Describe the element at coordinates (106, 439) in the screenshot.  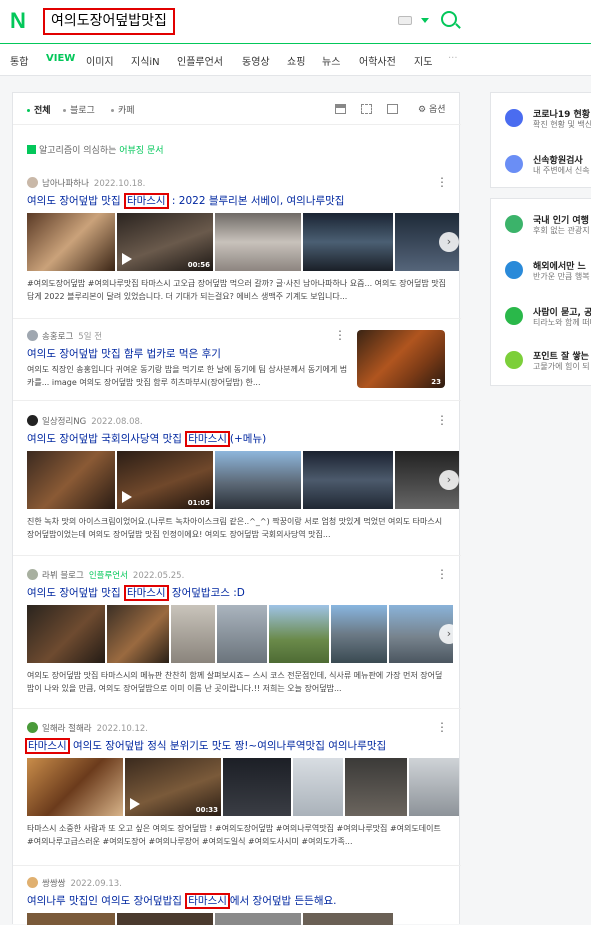
I see `title-text: 여의도 장어덮밥 국회의사당역 맛집` at that location.